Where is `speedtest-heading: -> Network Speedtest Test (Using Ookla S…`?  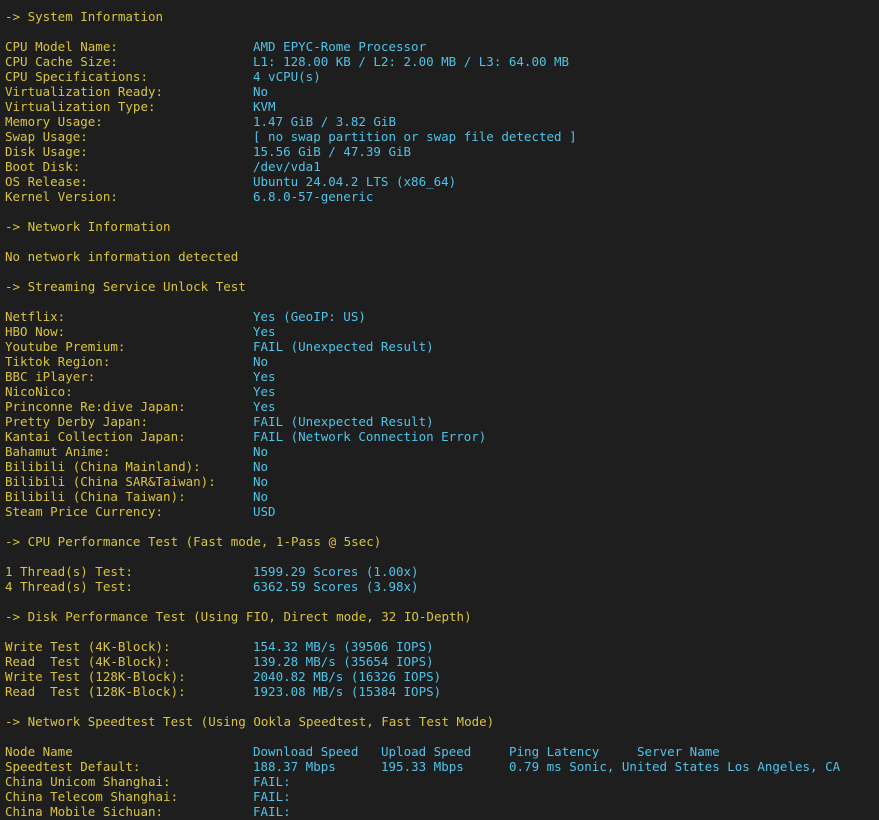 speedtest-heading: -> Network Speedtest Test (Using Ookla S… is located at coordinates (250, 721).